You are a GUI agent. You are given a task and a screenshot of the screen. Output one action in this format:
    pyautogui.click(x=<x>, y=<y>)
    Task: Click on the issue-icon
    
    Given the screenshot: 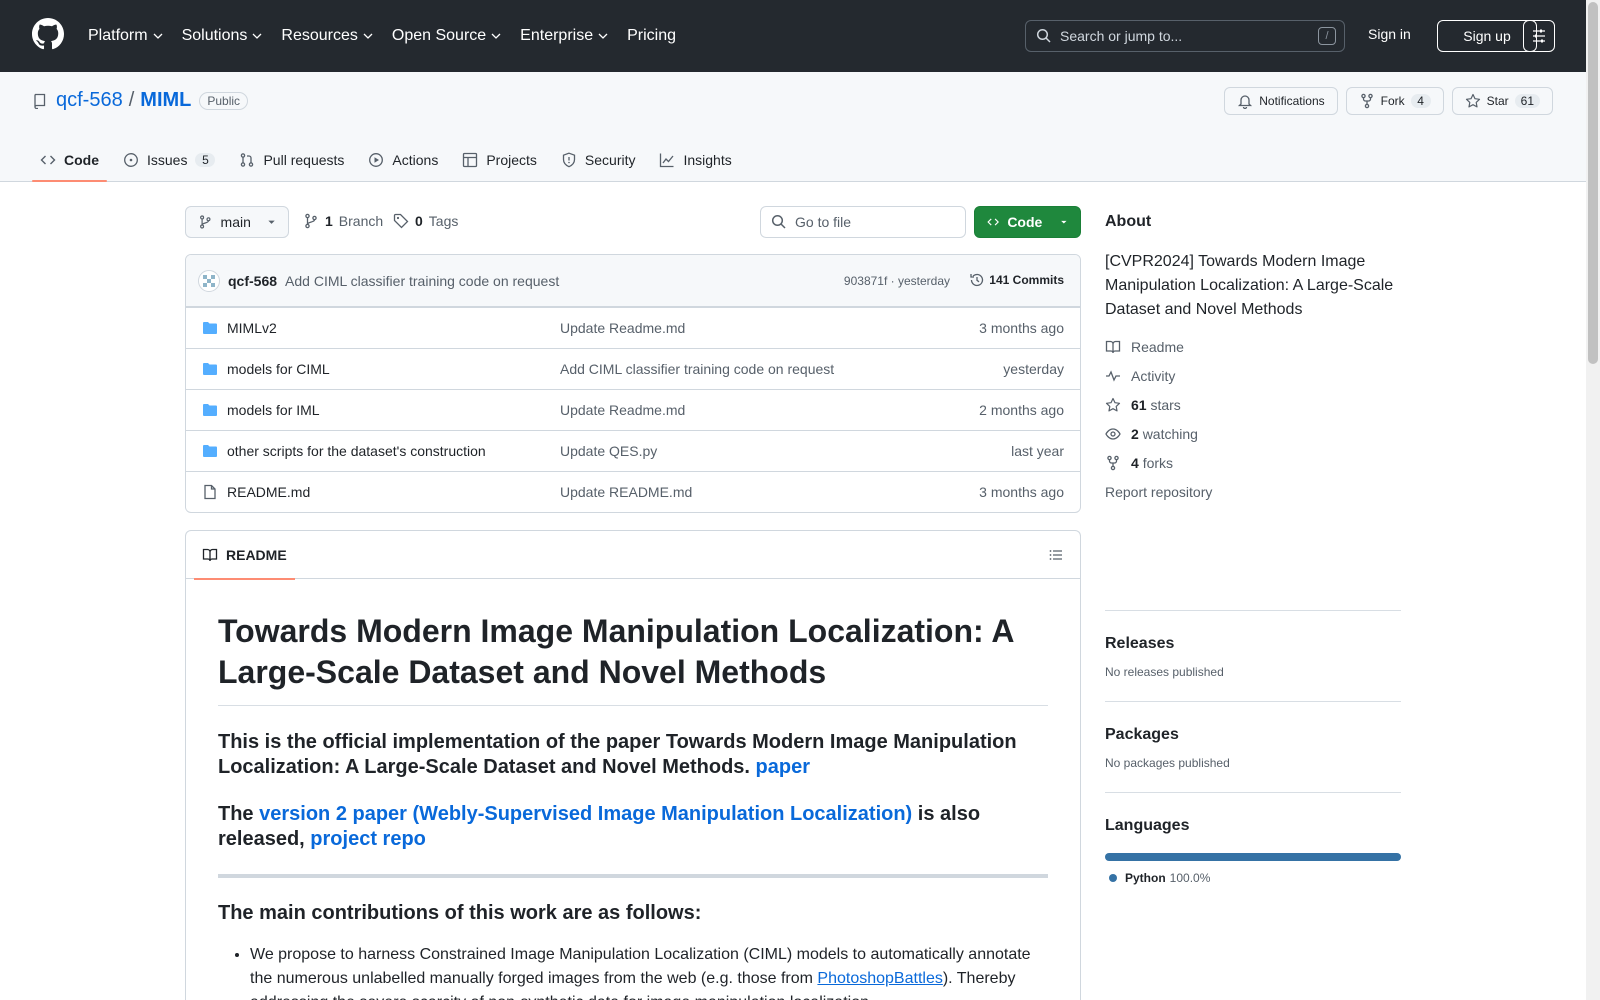 What is the action you would take?
    pyautogui.click(x=131, y=160)
    